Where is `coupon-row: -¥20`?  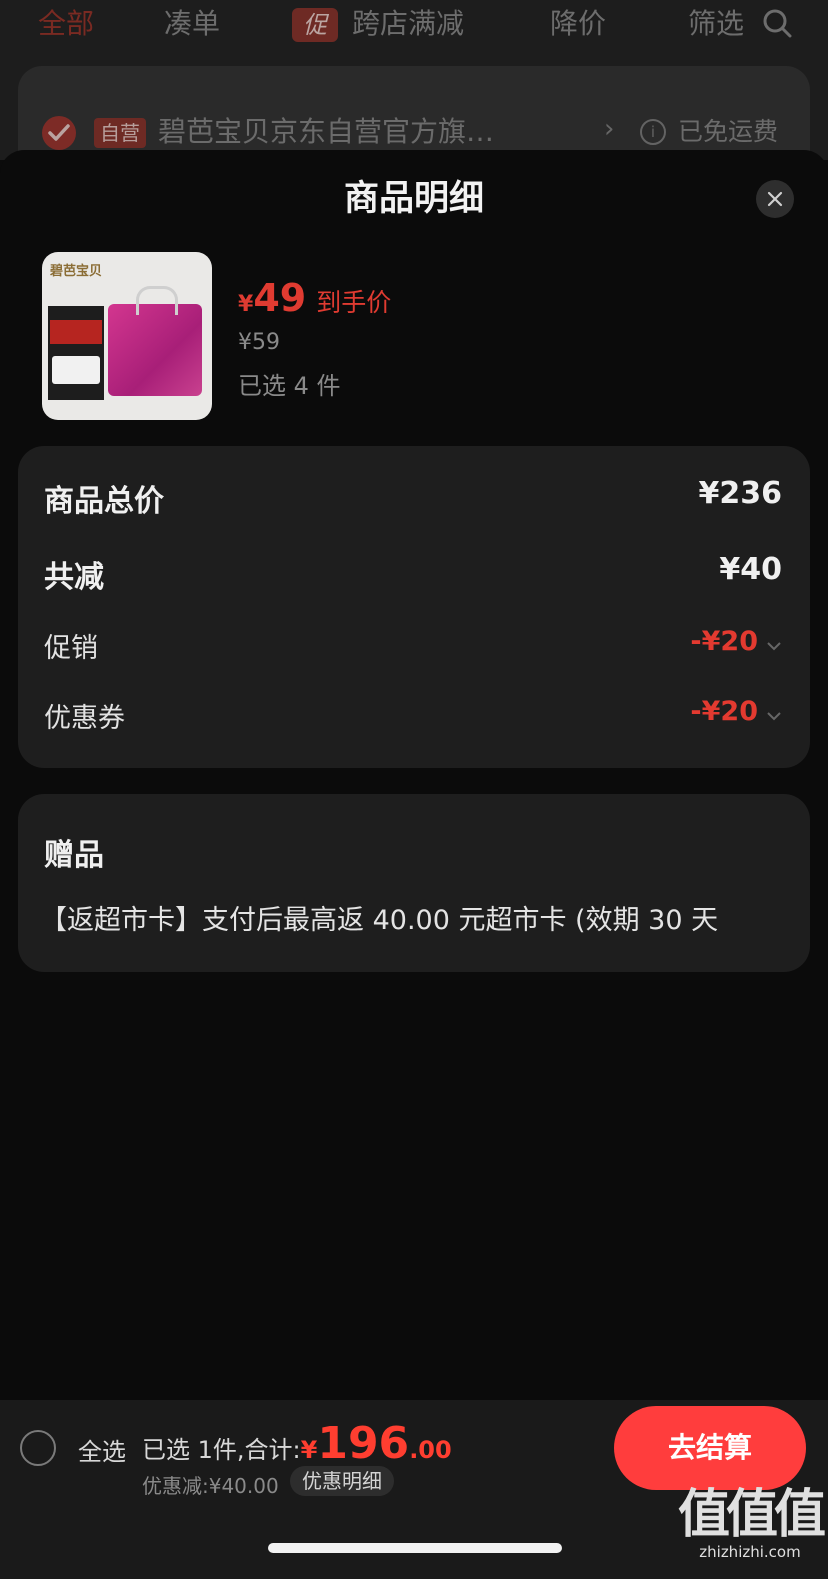 coupon-row: -¥20 is located at coordinates (736, 711).